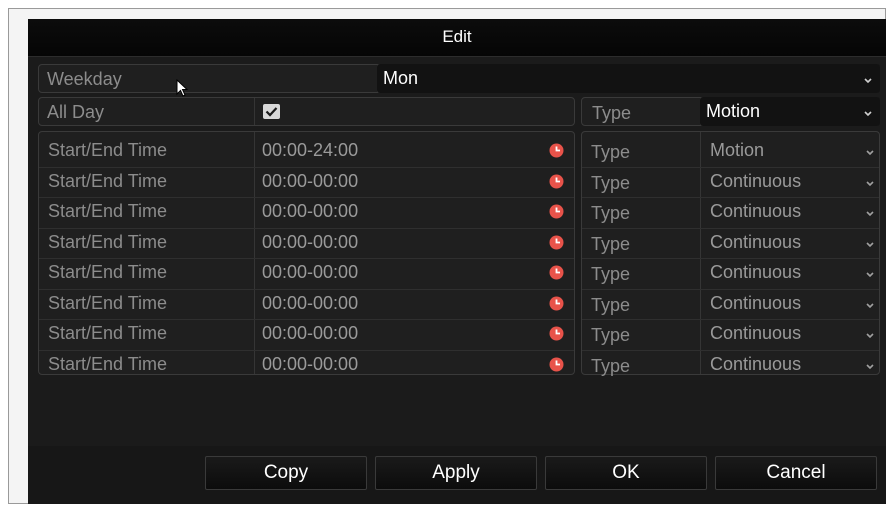 This screenshot has width=893, height=513. Describe the element at coordinates (790, 111) in the screenshot. I see `type-select: Motion` at that location.